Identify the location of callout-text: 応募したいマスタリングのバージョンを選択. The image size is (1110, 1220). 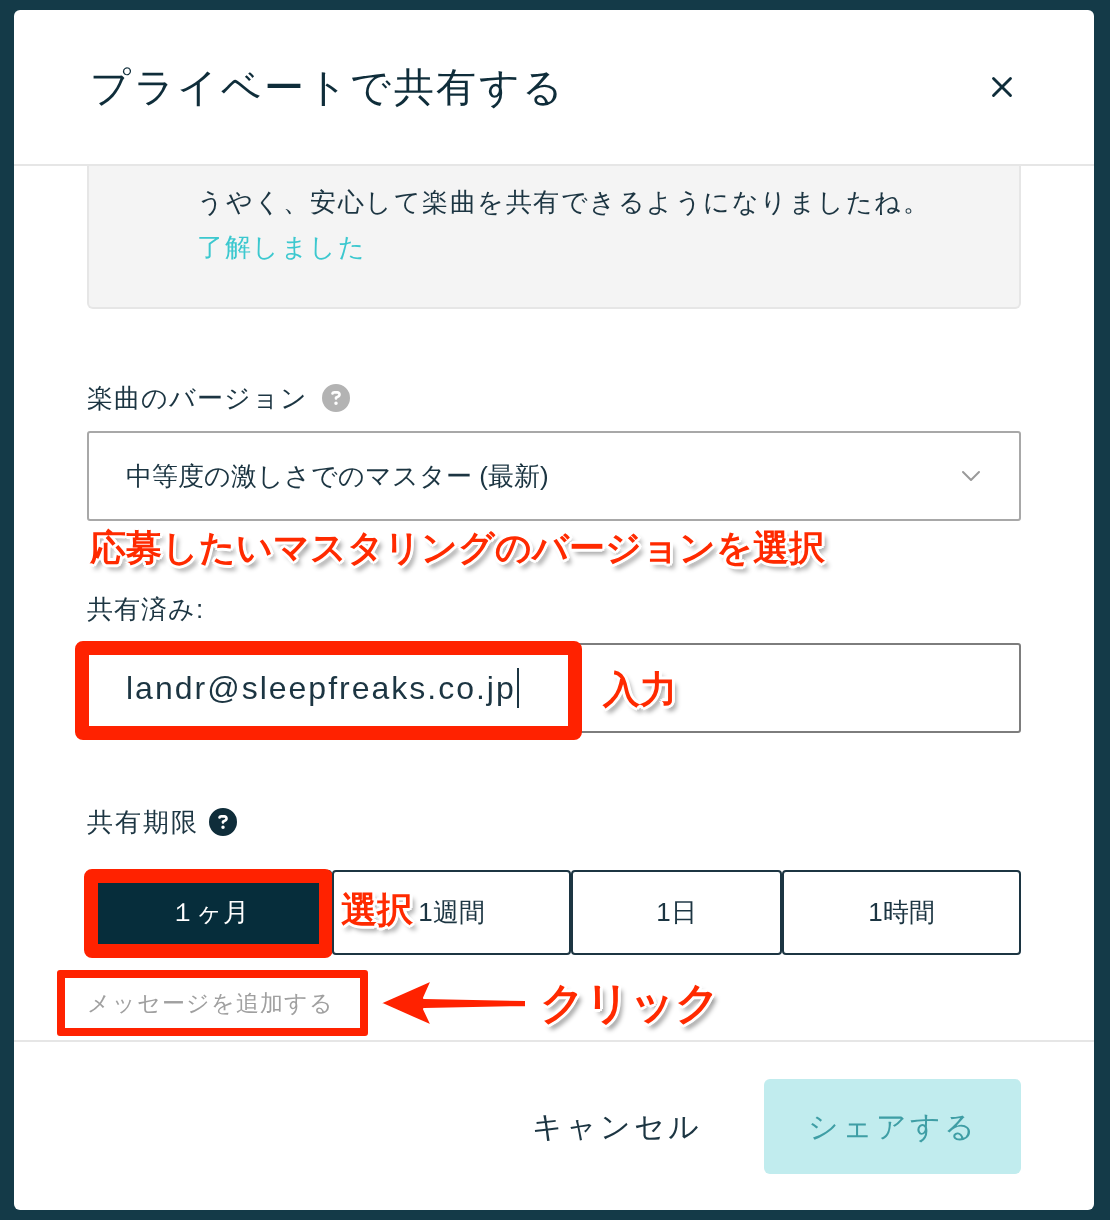
(457, 548).